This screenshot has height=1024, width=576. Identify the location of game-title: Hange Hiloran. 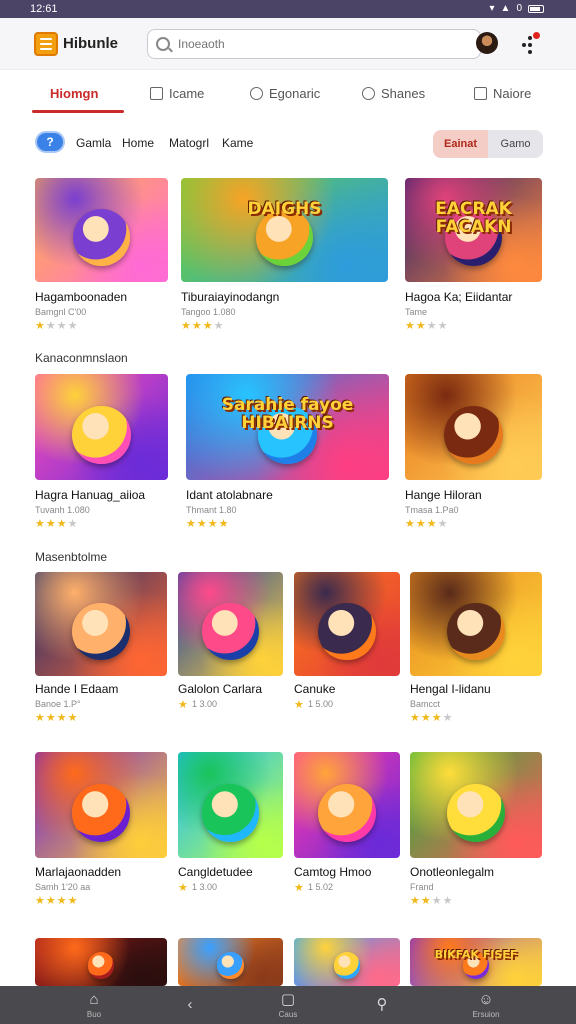
(443, 495).